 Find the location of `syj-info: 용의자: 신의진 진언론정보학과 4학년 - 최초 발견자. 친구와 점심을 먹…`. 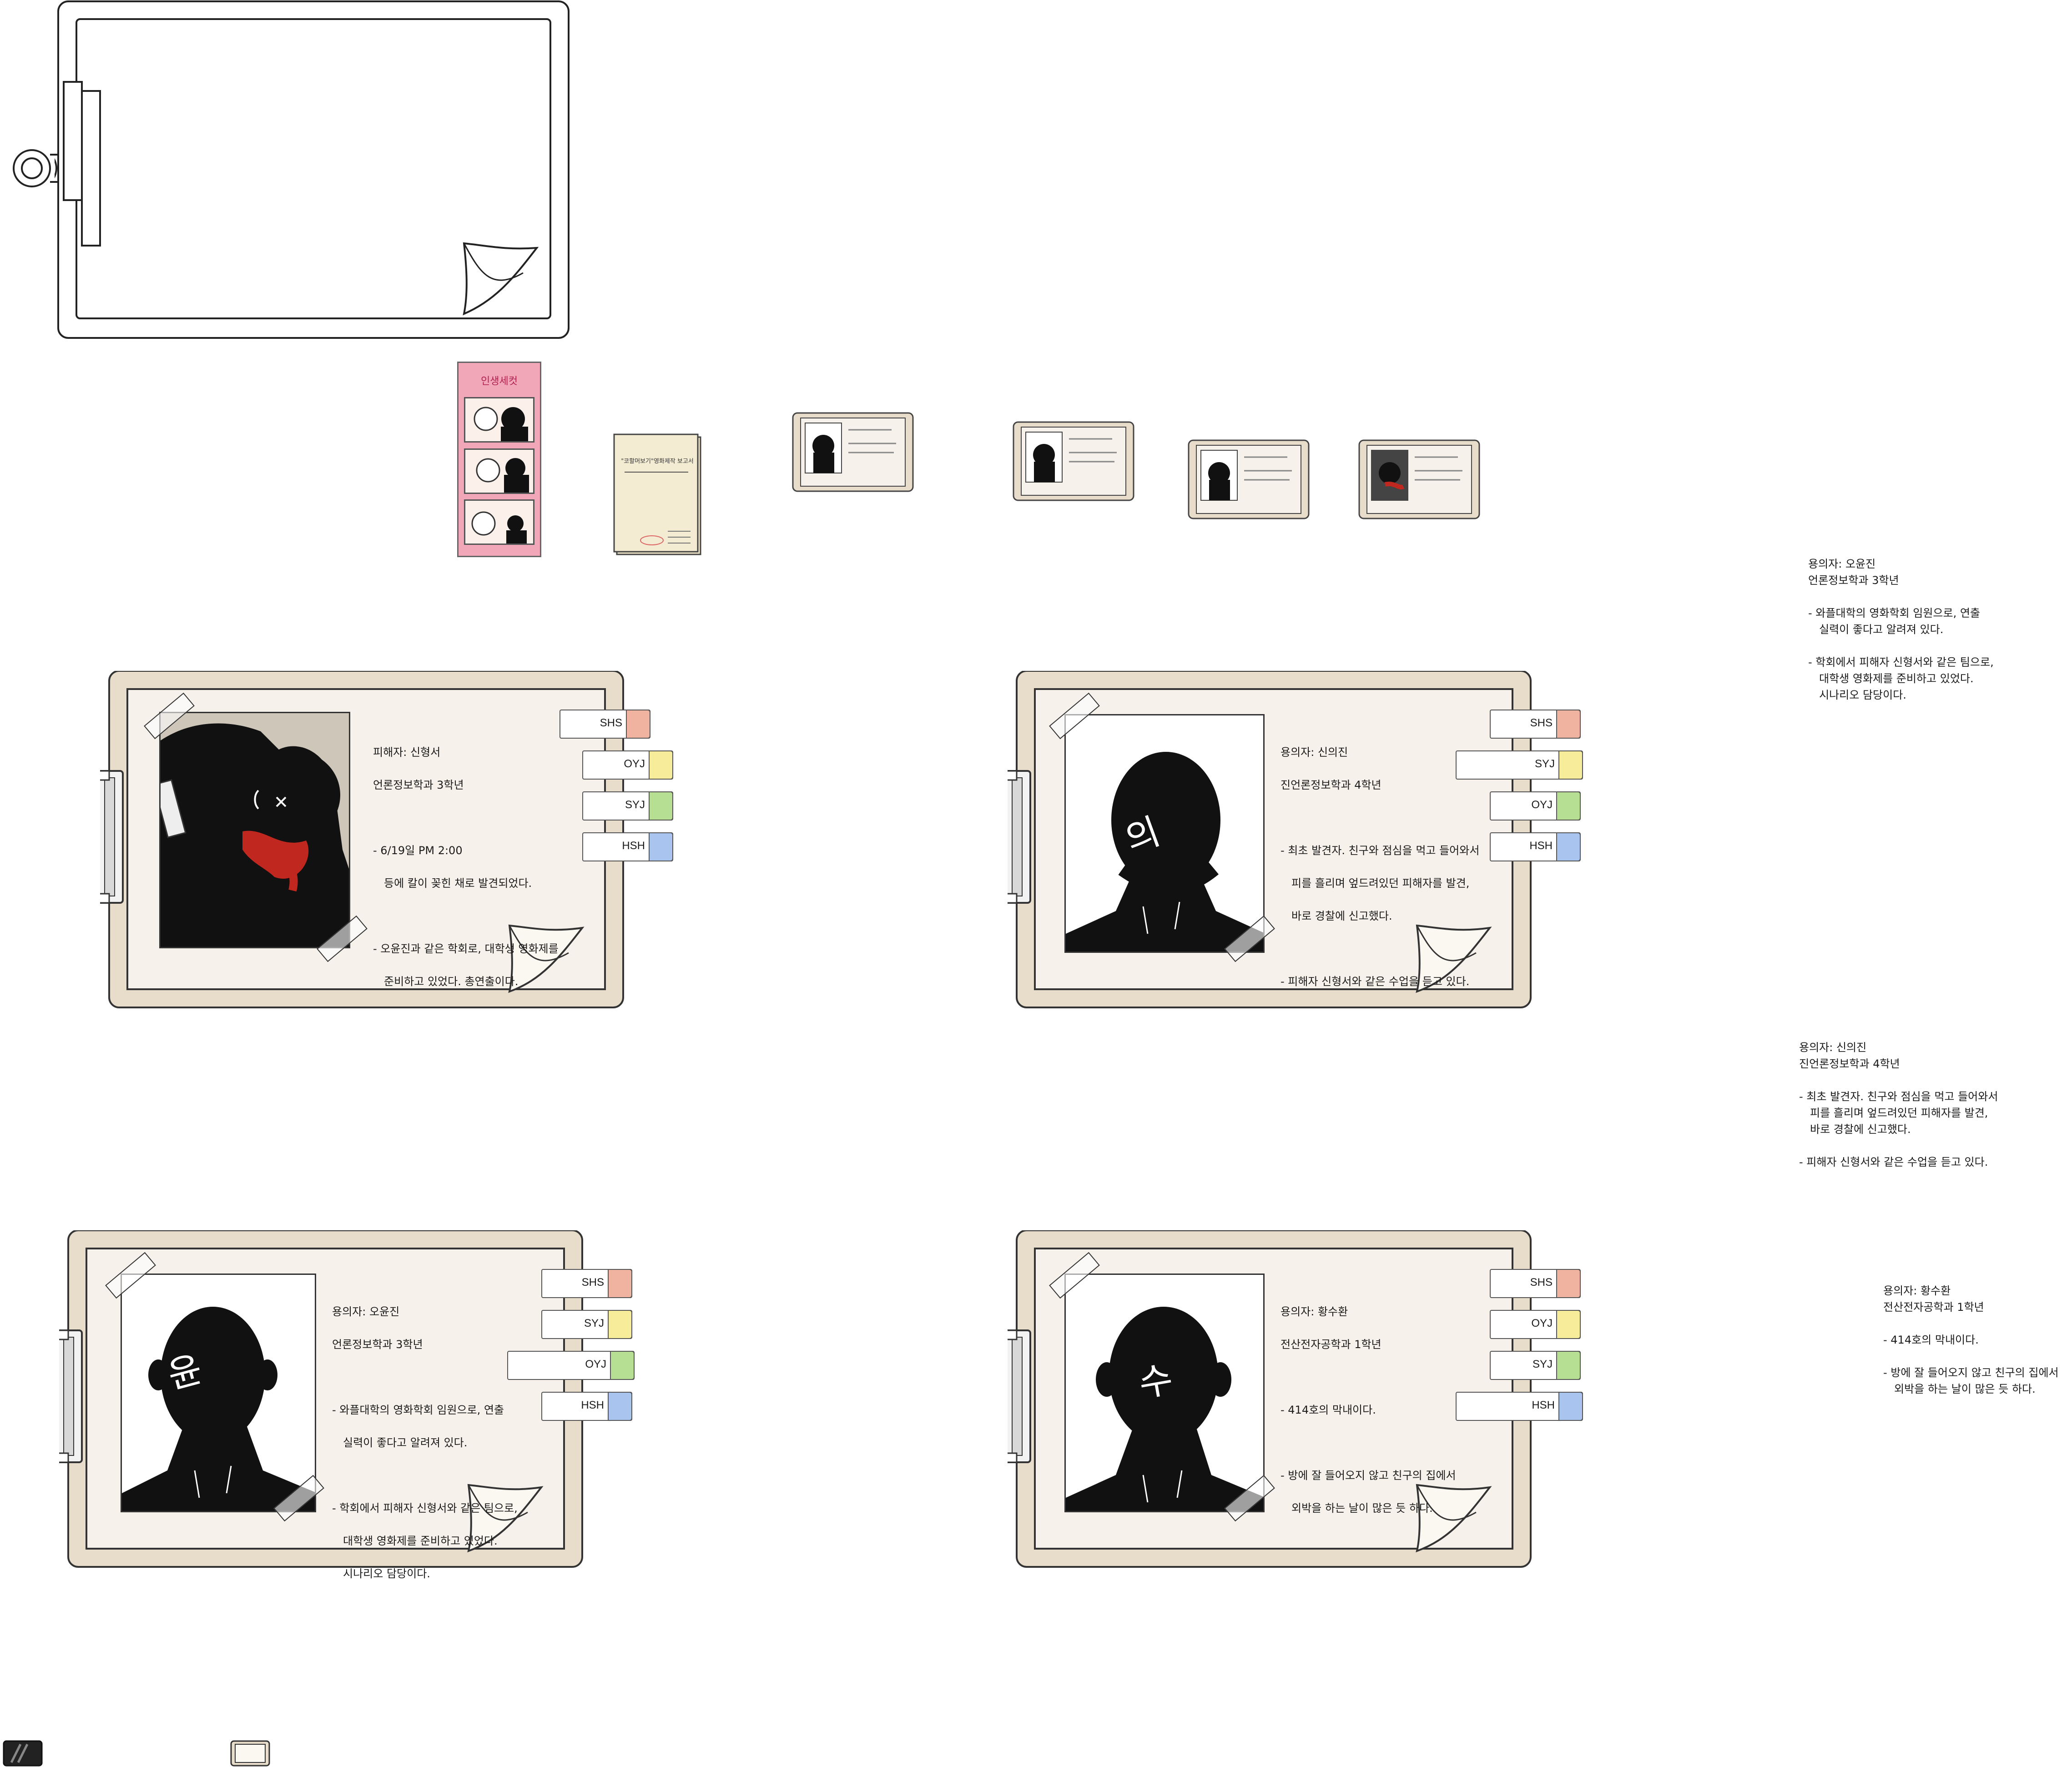

syj-info: 용의자: 신의진 진언론정보학과 4학년 - 최초 발견자. 친구와 점심을 먹… is located at coordinates (1380, 867).